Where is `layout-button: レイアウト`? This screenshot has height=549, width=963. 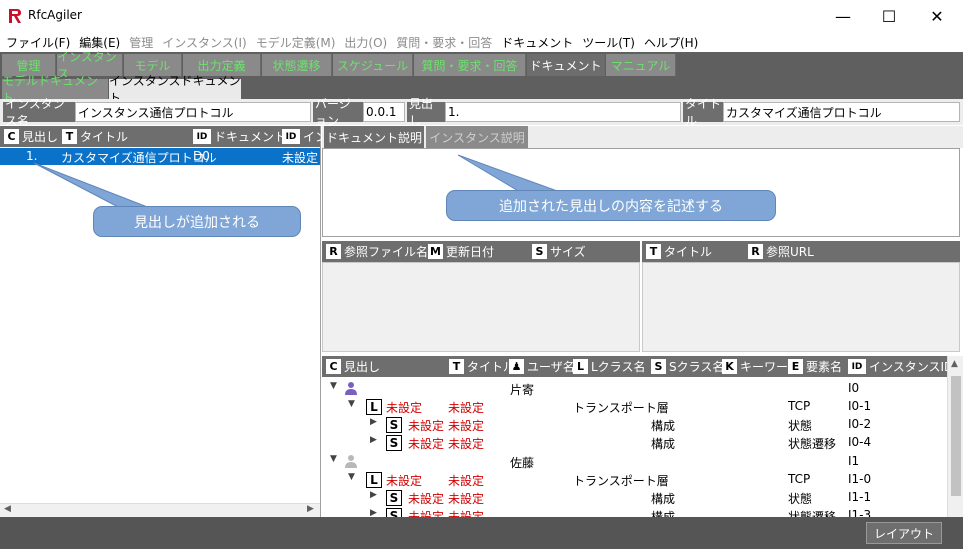
layout-button: レイアウト is located at coordinates (904, 533).